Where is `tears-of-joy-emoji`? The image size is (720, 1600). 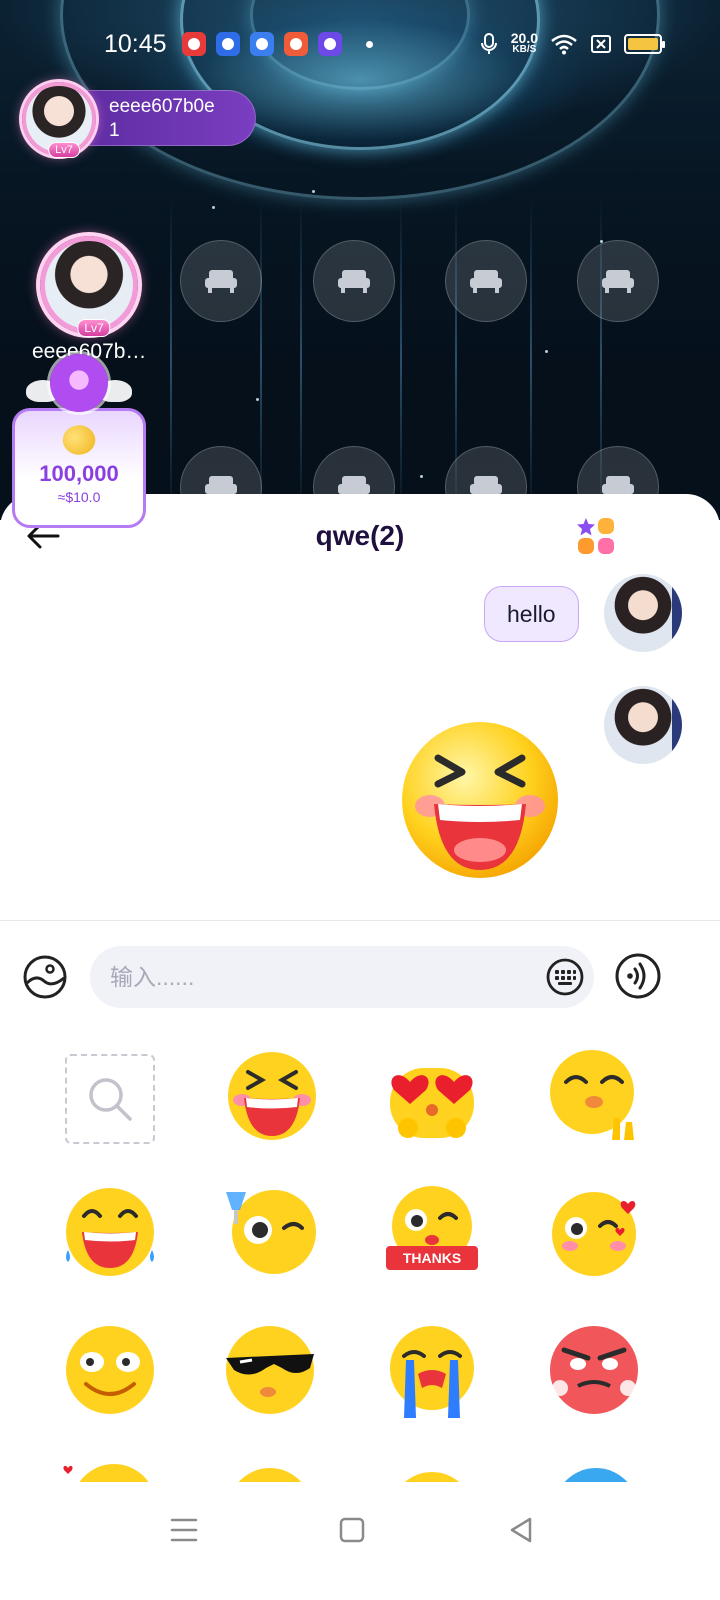
tears-of-joy-emoji is located at coordinates (110, 1232).